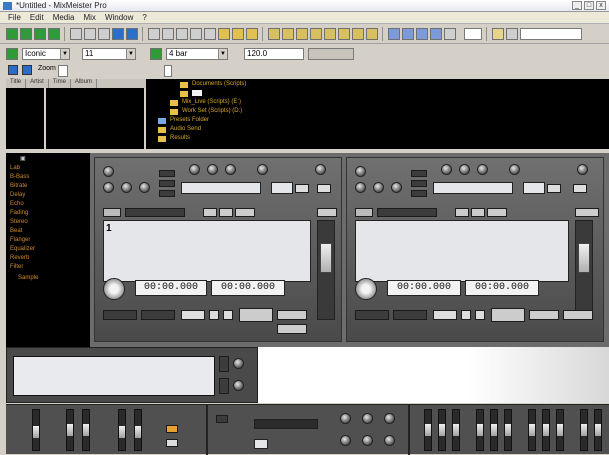  I want to click on track-list-pane-a, so click(25, 118).